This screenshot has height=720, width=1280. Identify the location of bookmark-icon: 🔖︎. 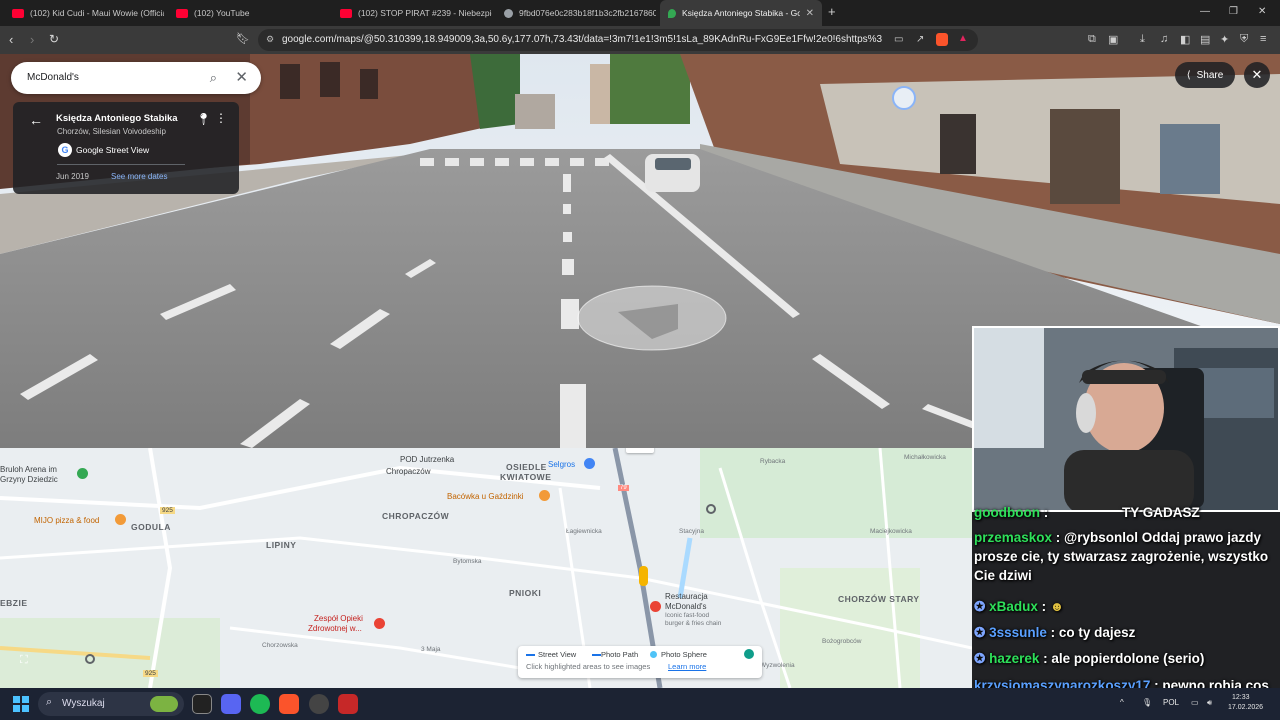
(243, 38).